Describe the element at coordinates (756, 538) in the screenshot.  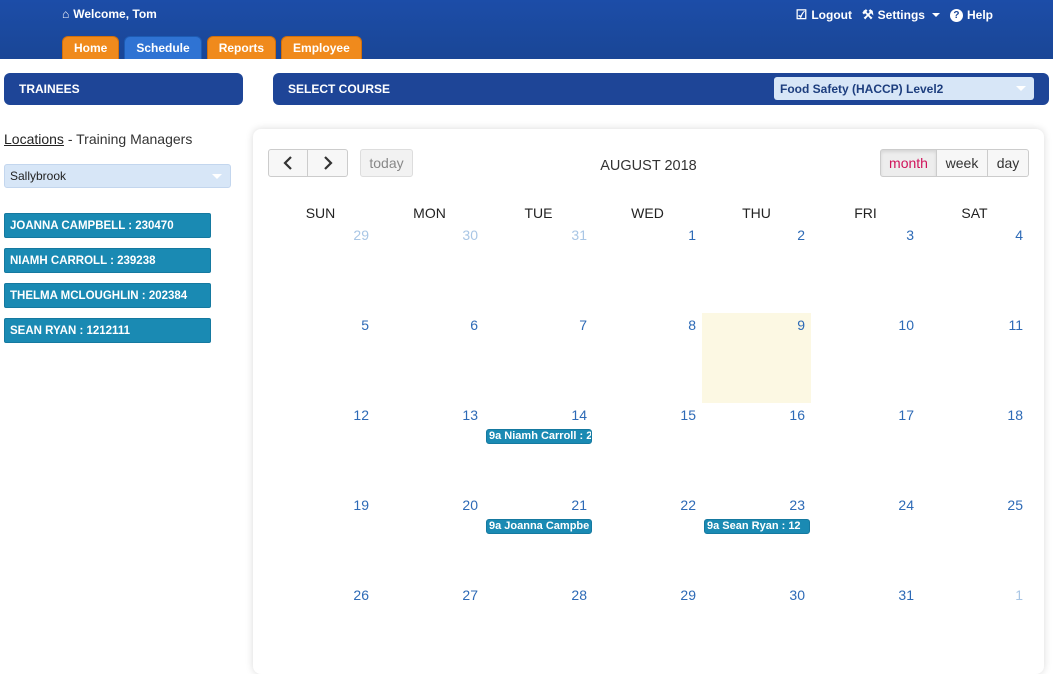
I see `day-cell: 23 9a Sean Ryan : 12` at that location.